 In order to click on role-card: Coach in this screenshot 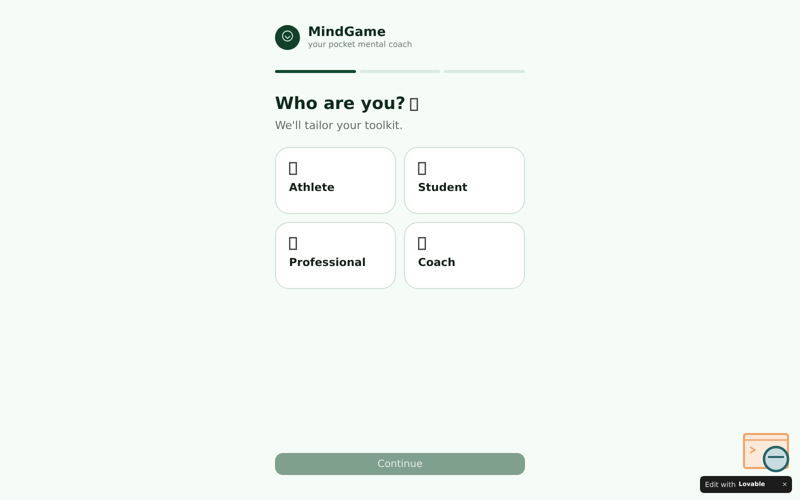, I will do `click(464, 255)`.